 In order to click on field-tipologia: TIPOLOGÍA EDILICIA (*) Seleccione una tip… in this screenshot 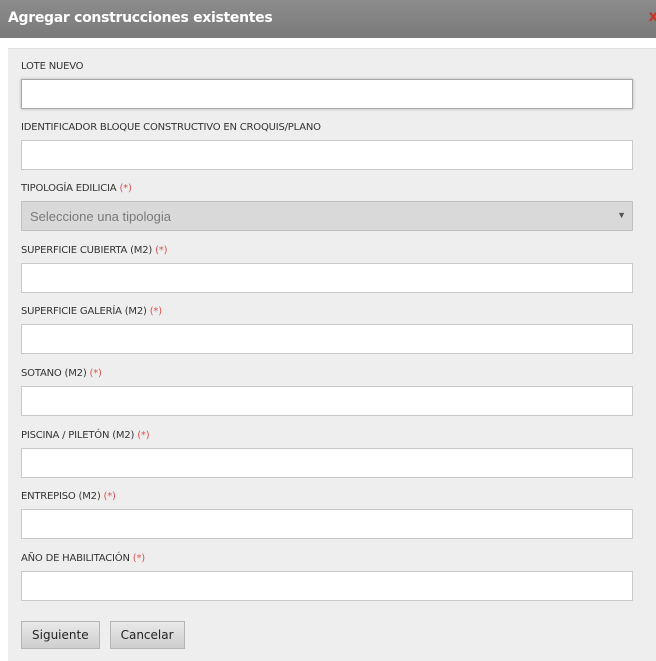, I will do `click(327, 206)`.